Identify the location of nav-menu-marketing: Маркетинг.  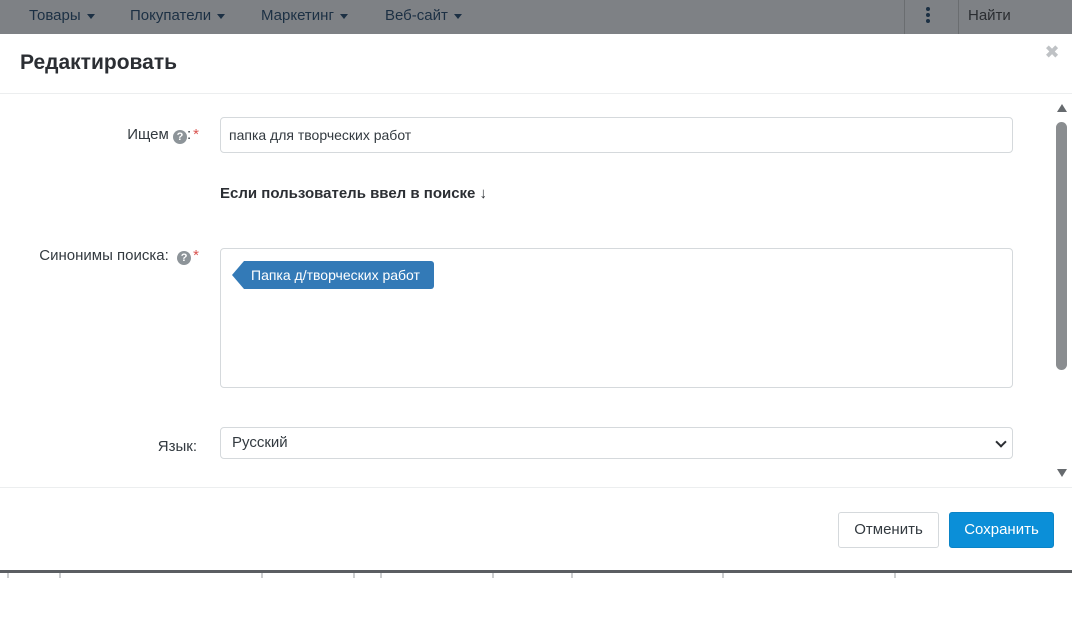
(304, 17).